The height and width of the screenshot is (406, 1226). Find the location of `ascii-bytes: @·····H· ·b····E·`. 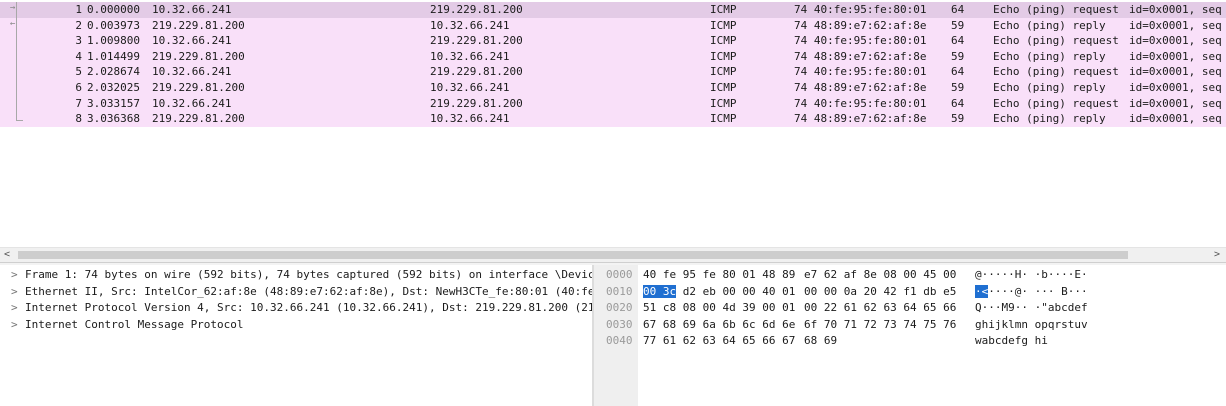

ascii-bytes: @·····H· ·b····E· is located at coordinates (1031, 274).